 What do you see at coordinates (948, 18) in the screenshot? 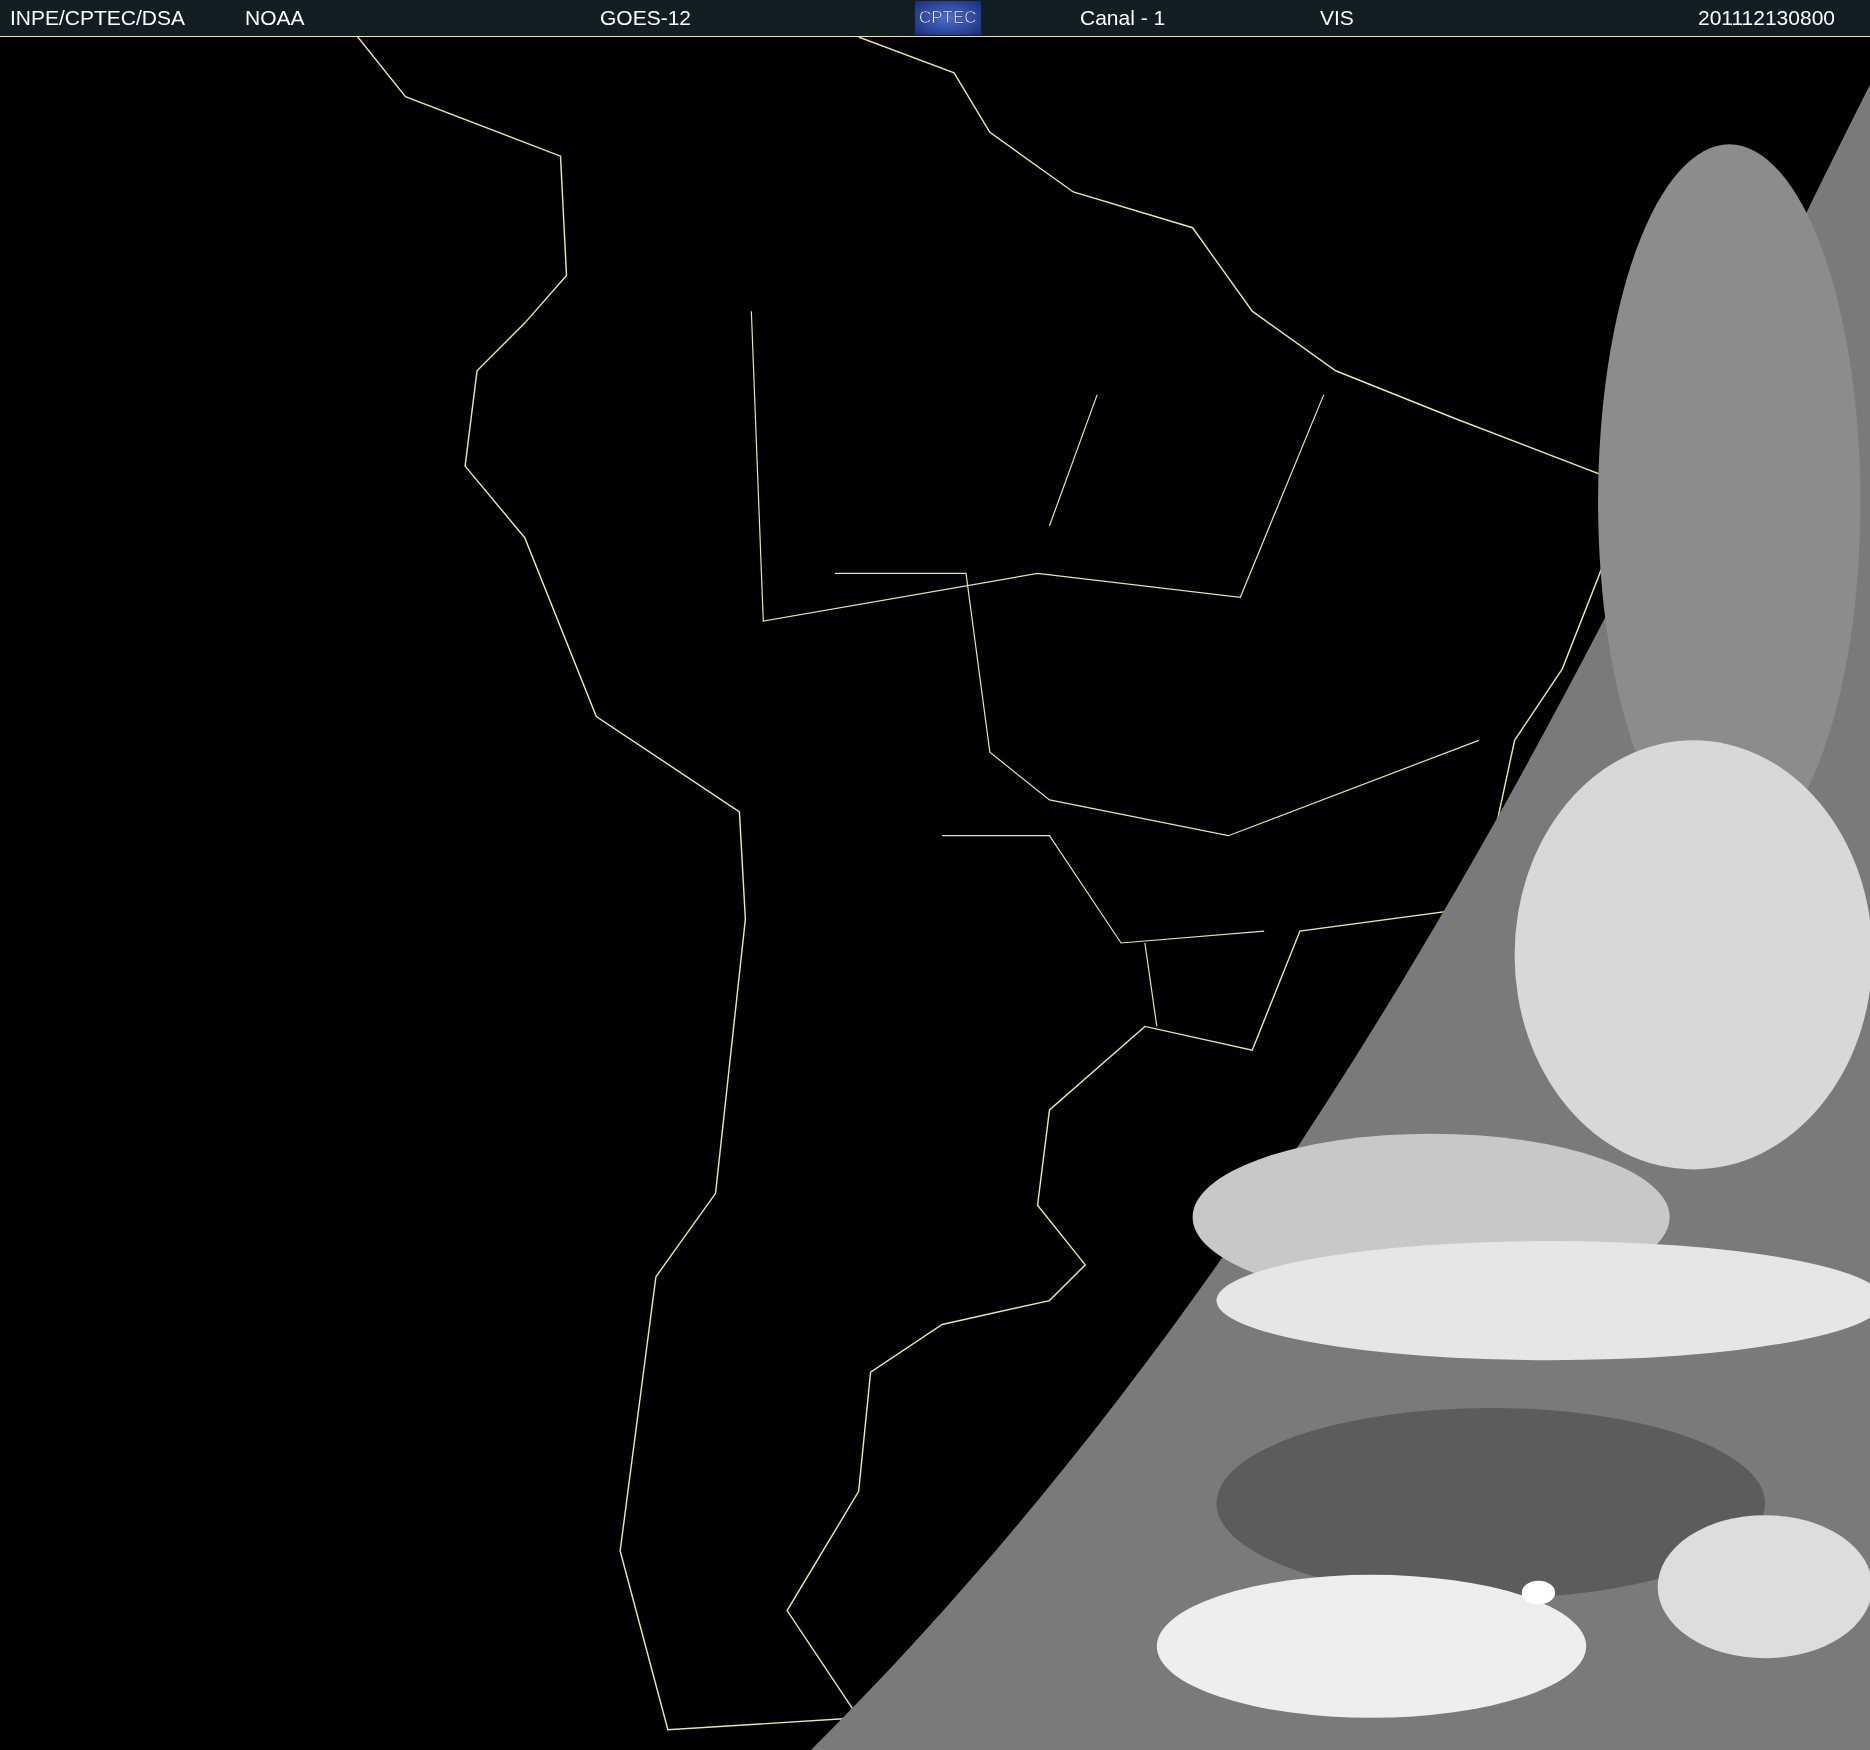
I see `logo: CPTEC` at bounding box center [948, 18].